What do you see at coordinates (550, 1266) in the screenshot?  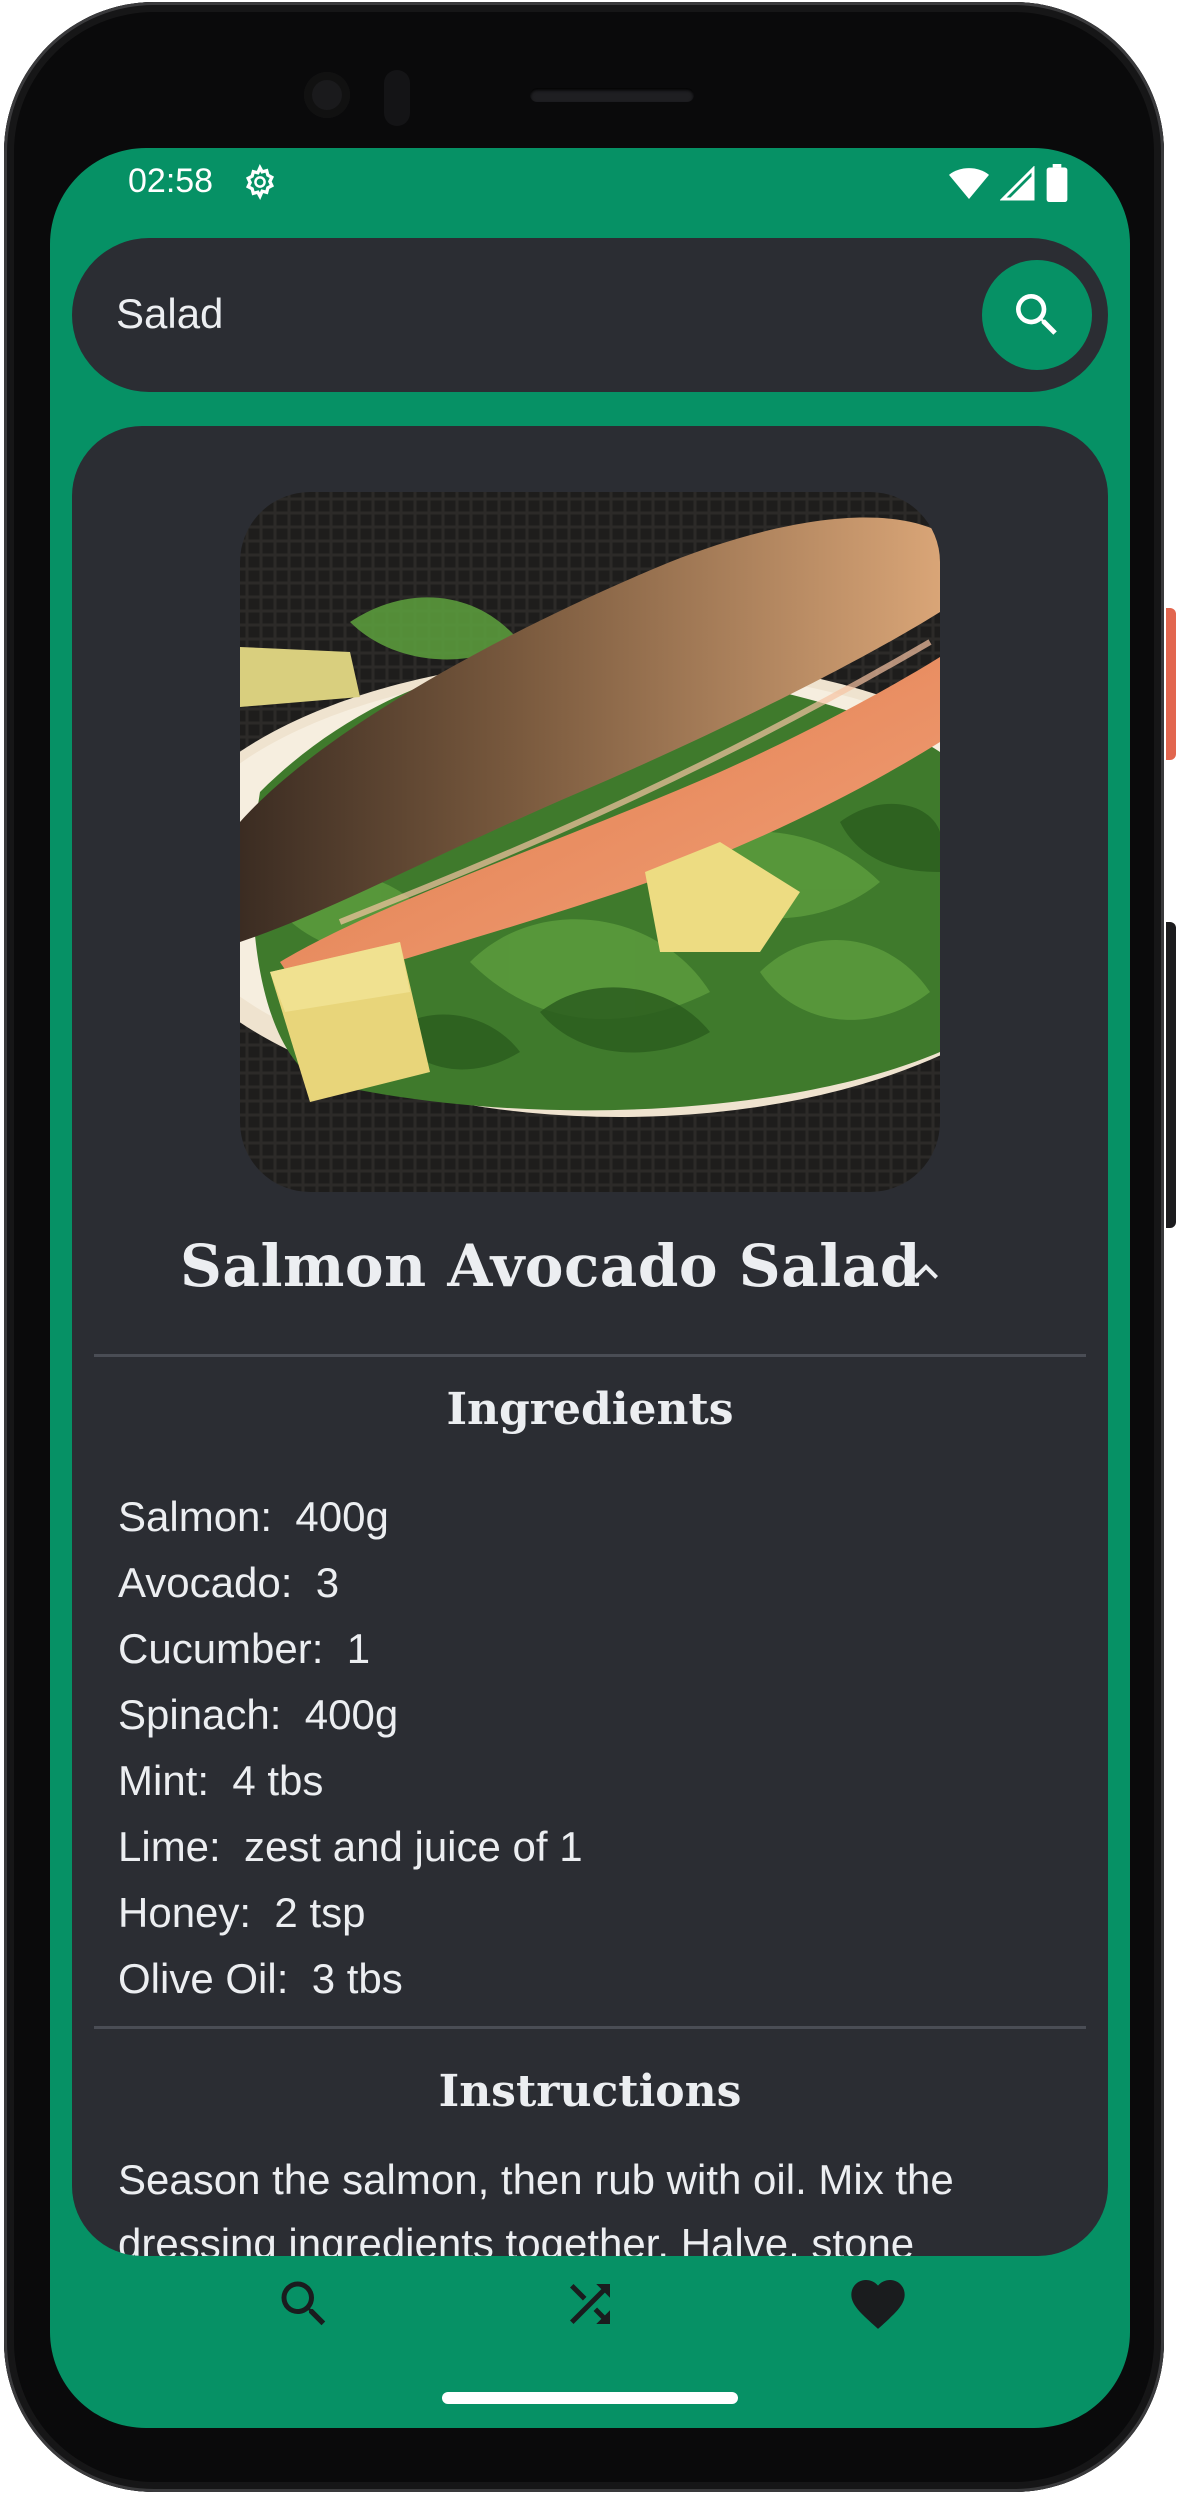 I see `recipe-title: Salmon Avocado Salad` at bounding box center [550, 1266].